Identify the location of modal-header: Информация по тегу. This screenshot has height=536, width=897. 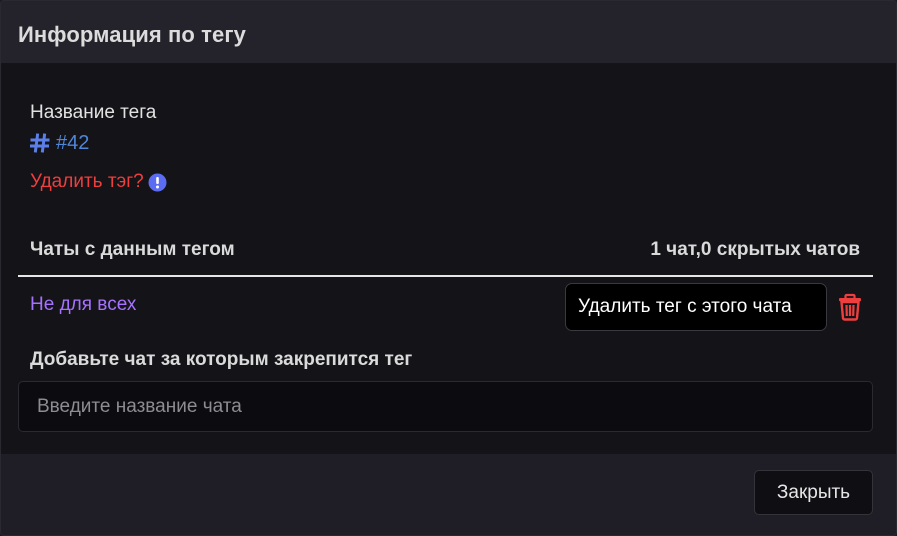
(448, 32).